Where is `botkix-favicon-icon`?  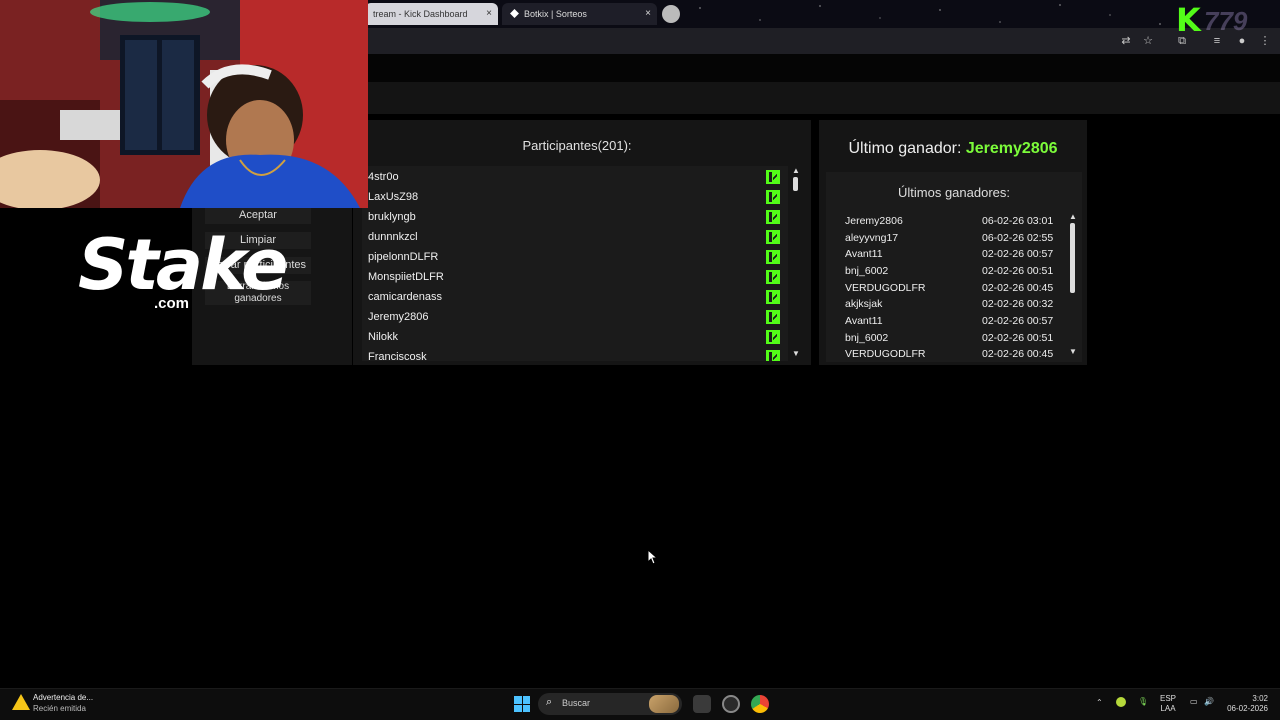
botkix-favicon-icon is located at coordinates (514, 13).